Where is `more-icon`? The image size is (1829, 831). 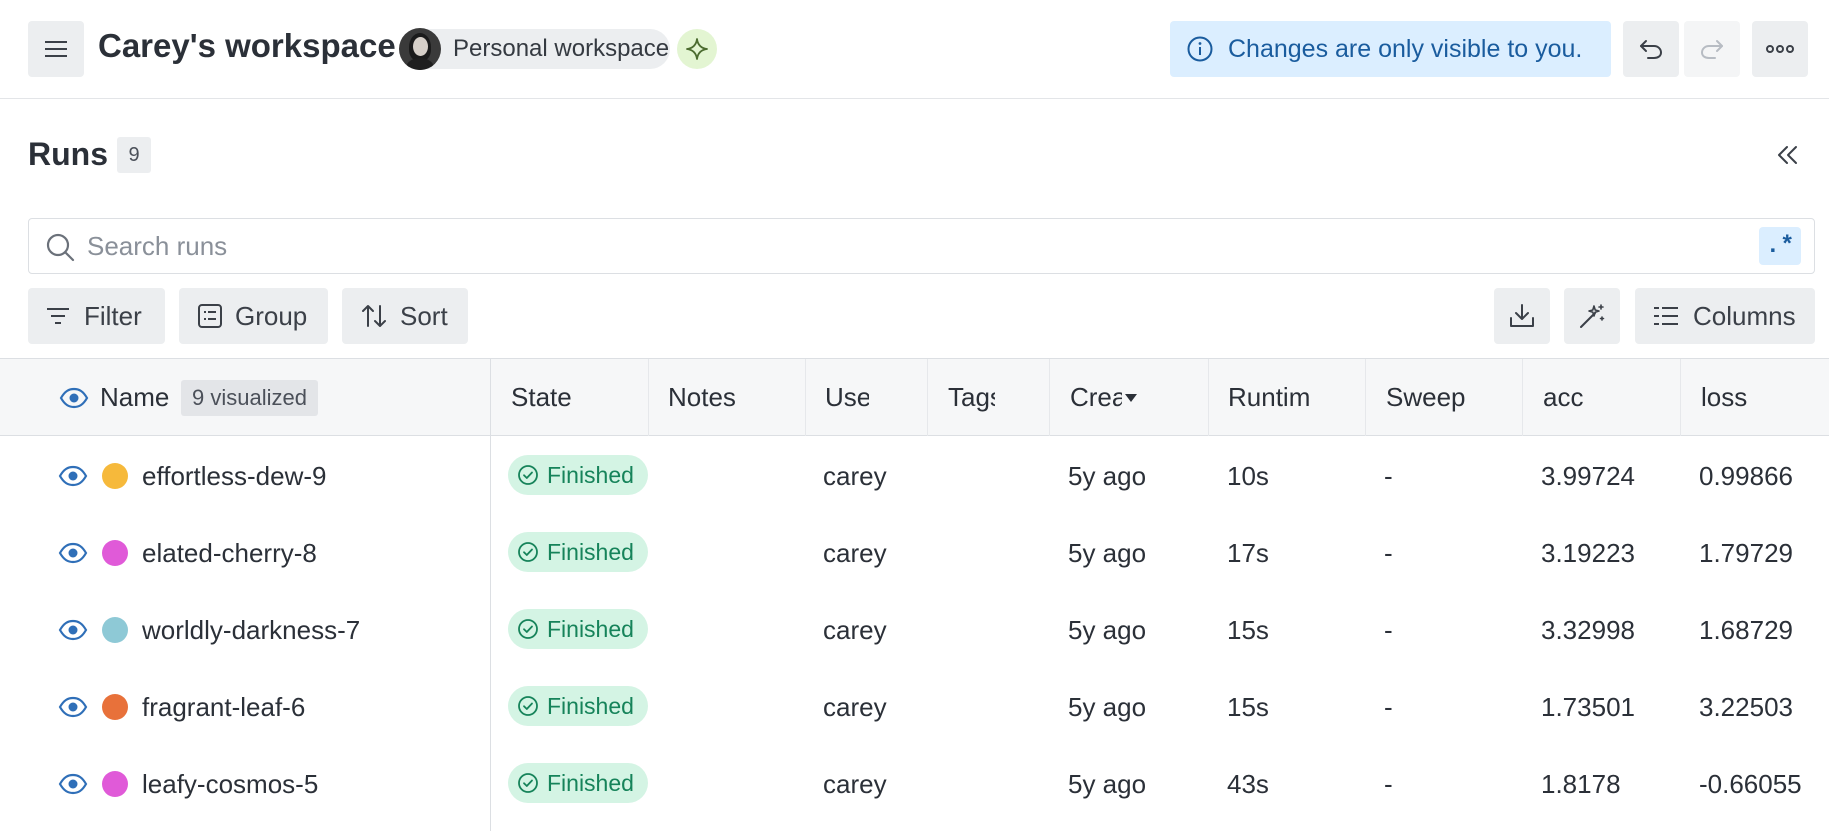
more-icon is located at coordinates (1780, 49).